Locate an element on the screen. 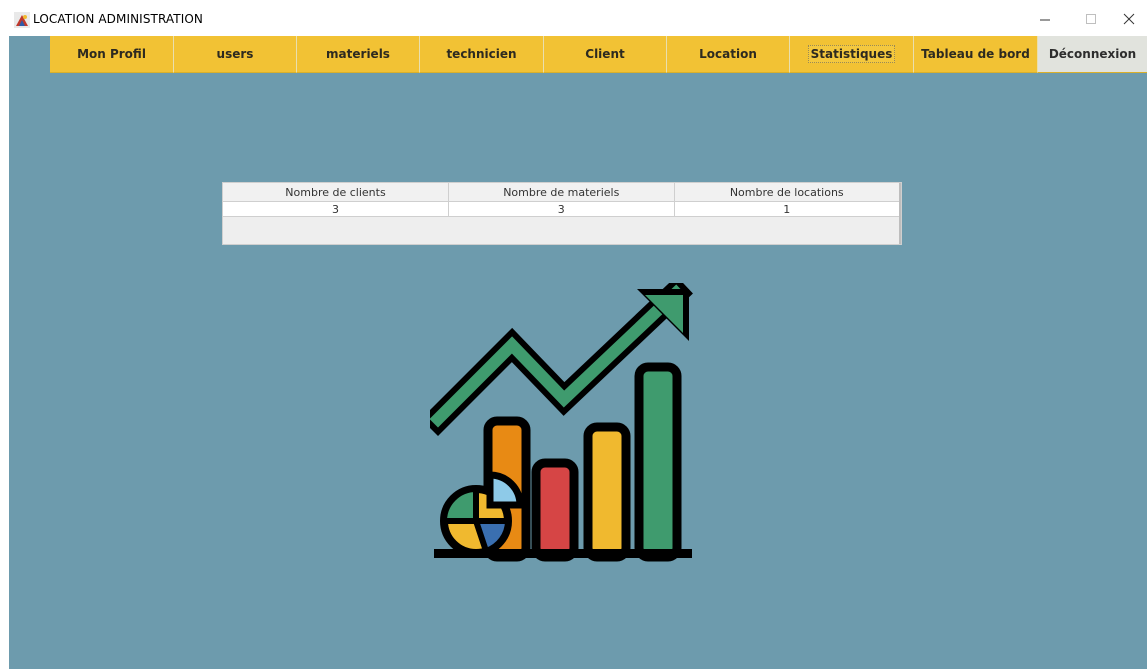 The image size is (1147, 669). nav-label: Statistiques is located at coordinates (851, 54).